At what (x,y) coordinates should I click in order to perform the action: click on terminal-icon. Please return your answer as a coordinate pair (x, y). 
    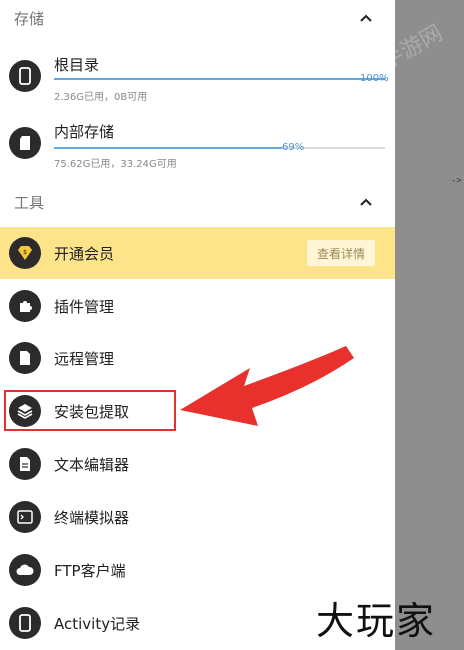
    Looking at the image, I should click on (25, 517).